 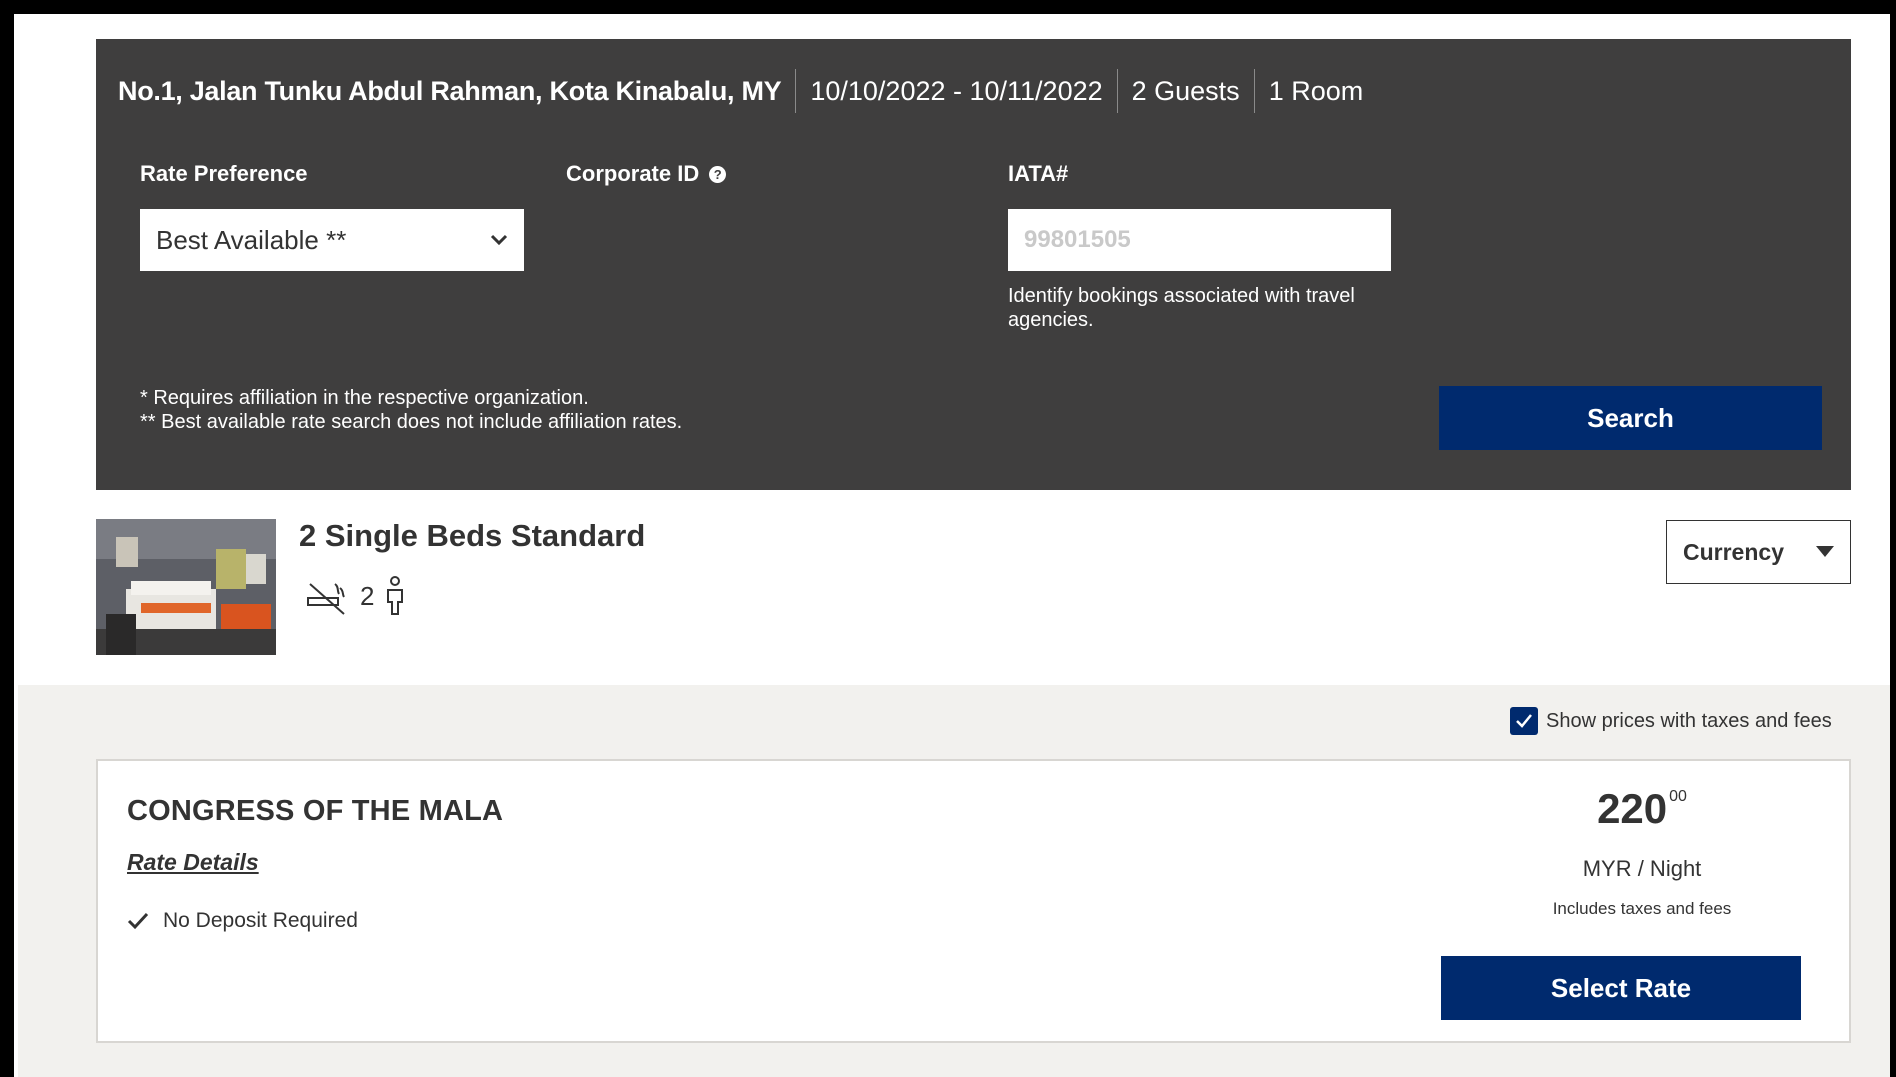 What do you see at coordinates (1632, 808) in the screenshot?
I see `price-amount: 220` at bounding box center [1632, 808].